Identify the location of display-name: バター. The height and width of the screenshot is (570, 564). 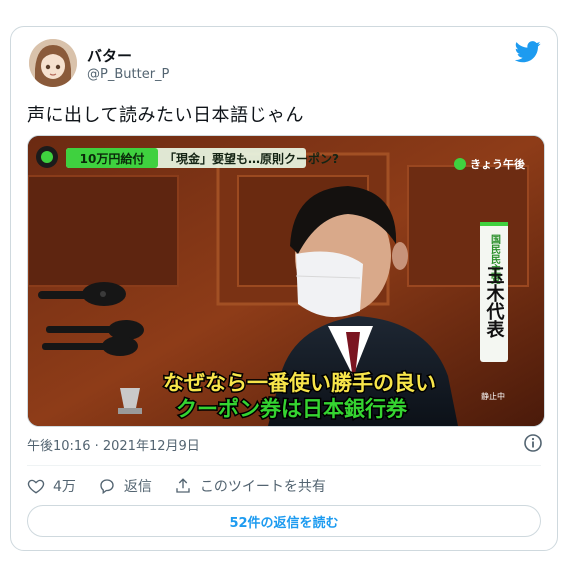
(109, 55).